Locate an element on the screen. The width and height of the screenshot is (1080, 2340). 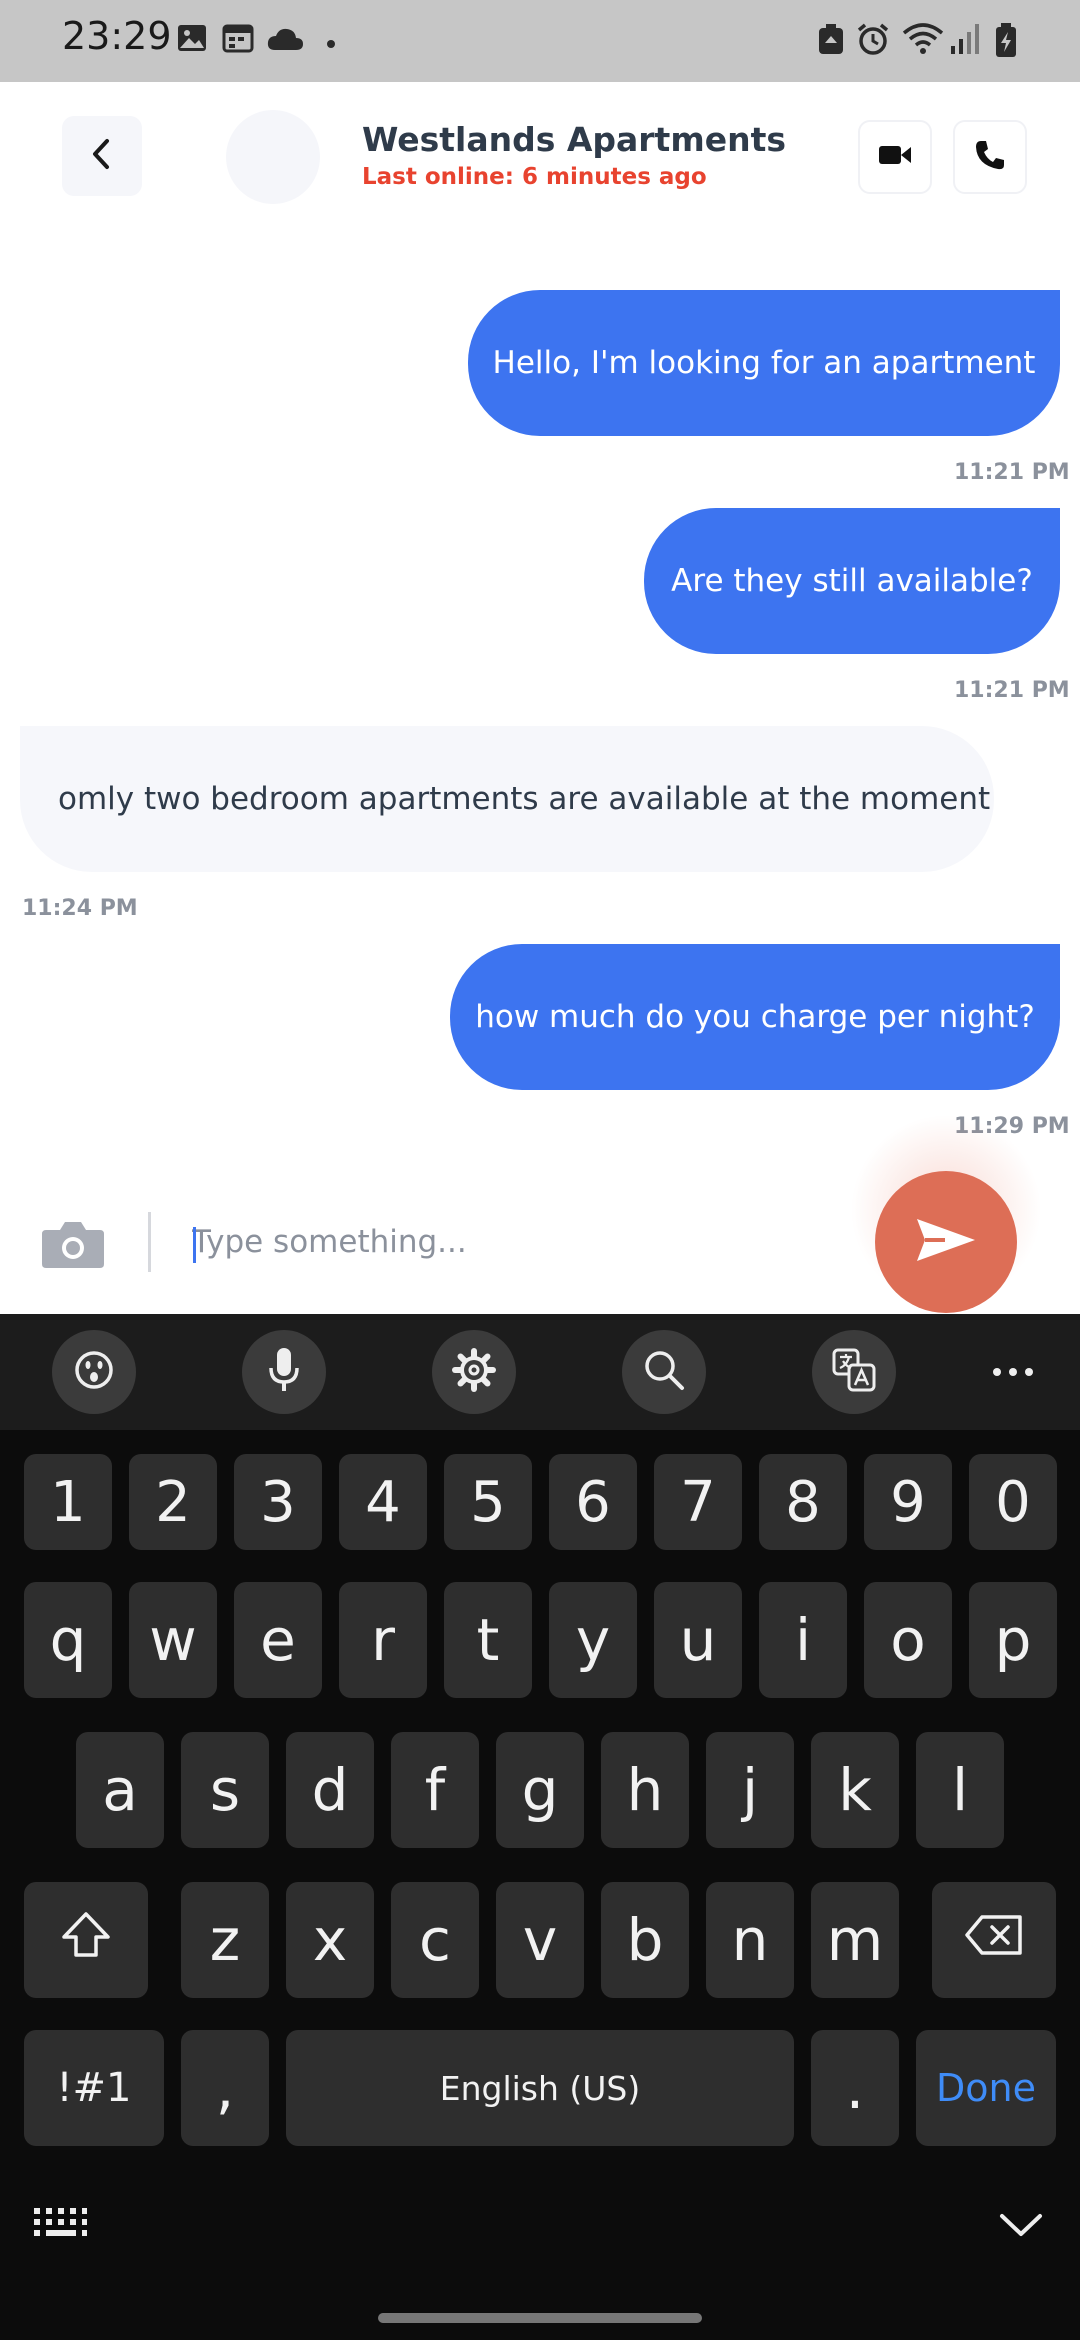
message-bubble-outgoing: Are they still available? is located at coordinates (852, 581).